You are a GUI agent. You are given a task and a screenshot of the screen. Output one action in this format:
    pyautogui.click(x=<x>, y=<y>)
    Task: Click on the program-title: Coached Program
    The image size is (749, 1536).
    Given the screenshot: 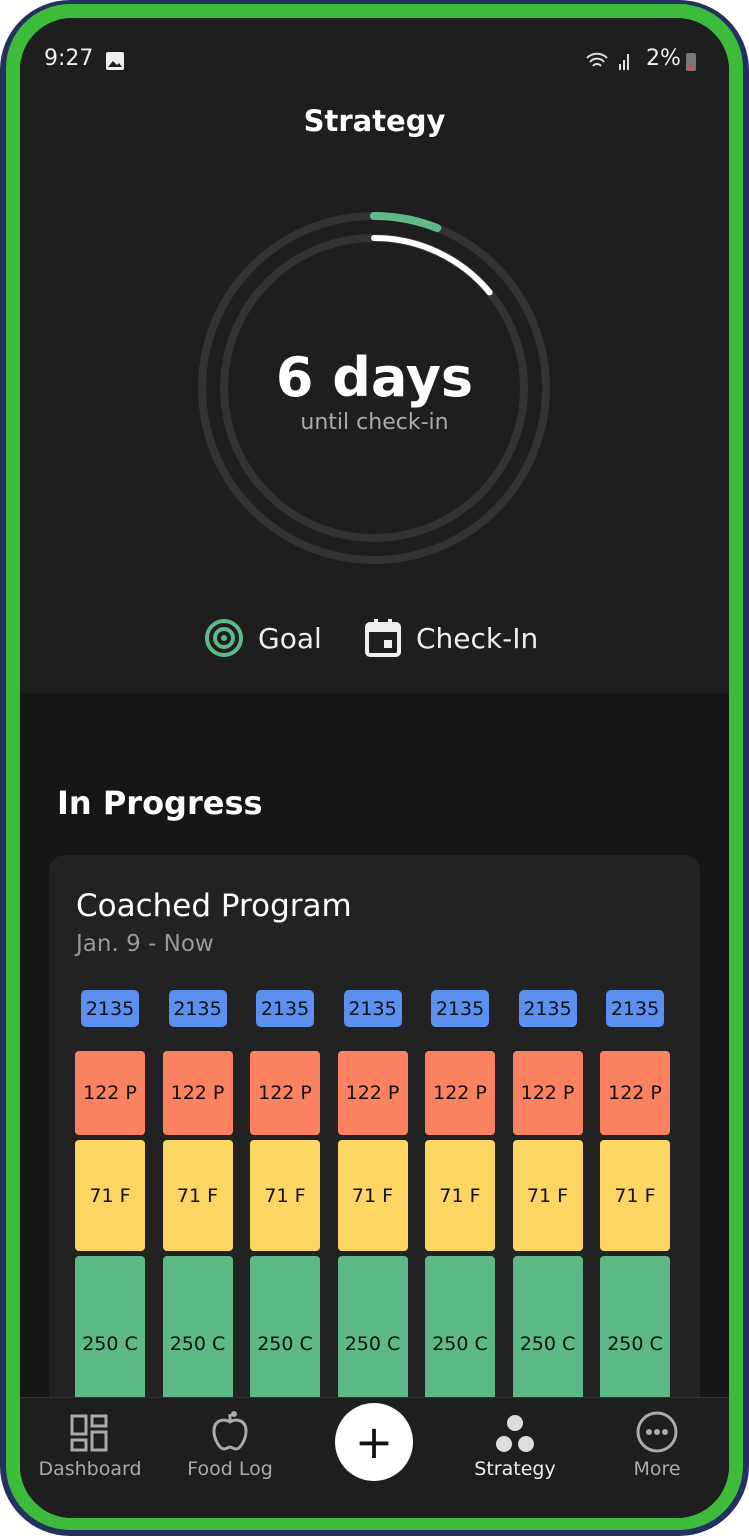 What is the action you would take?
    pyautogui.click(x=214, y=906)
    